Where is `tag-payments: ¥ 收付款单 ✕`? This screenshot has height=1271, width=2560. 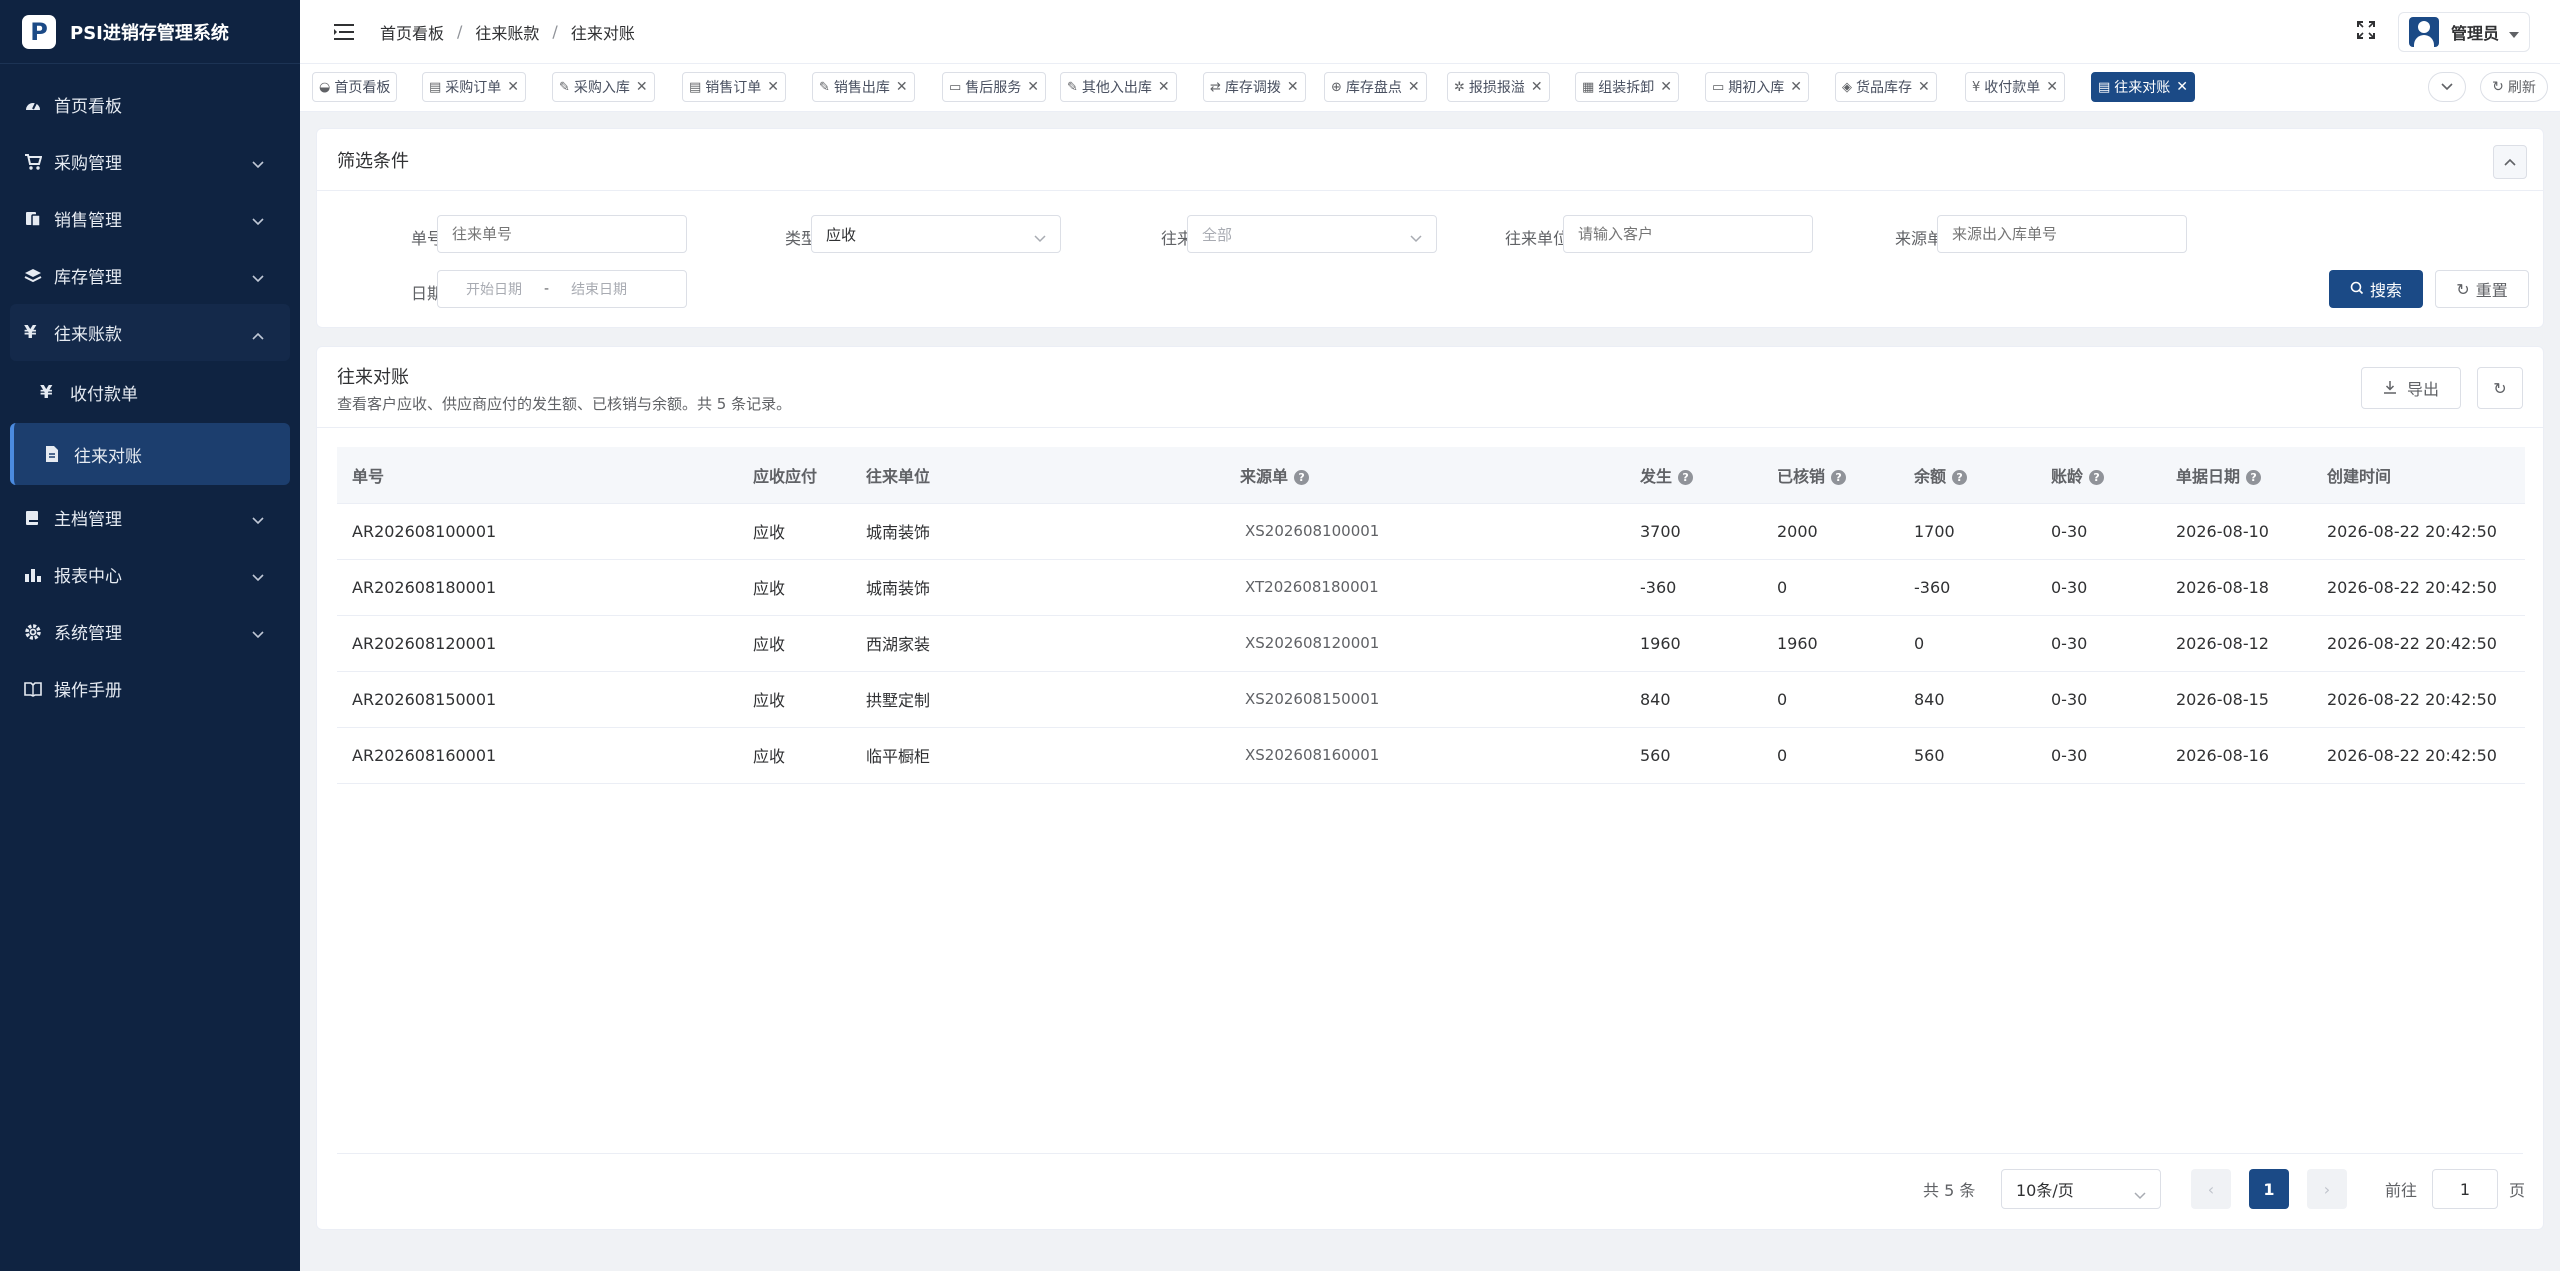
tag-payments: ¥ 收付款单 ✕ is located at coordinates (2015, 87).